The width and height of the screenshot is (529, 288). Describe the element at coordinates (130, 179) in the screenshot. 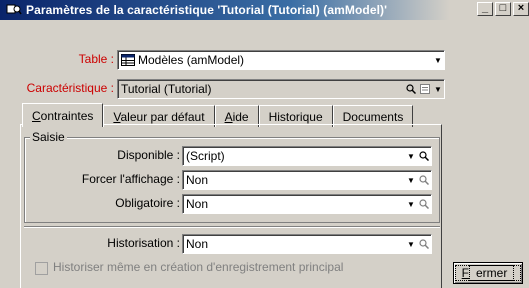

I see `forcer-affichage-label: Forcer l'affichage :` at that location.